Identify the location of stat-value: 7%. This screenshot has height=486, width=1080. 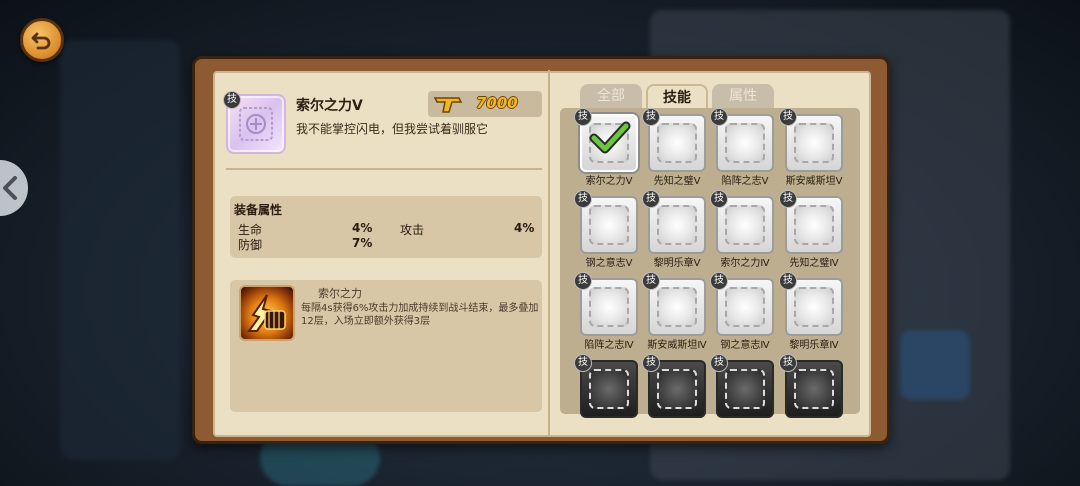
(362, 243).